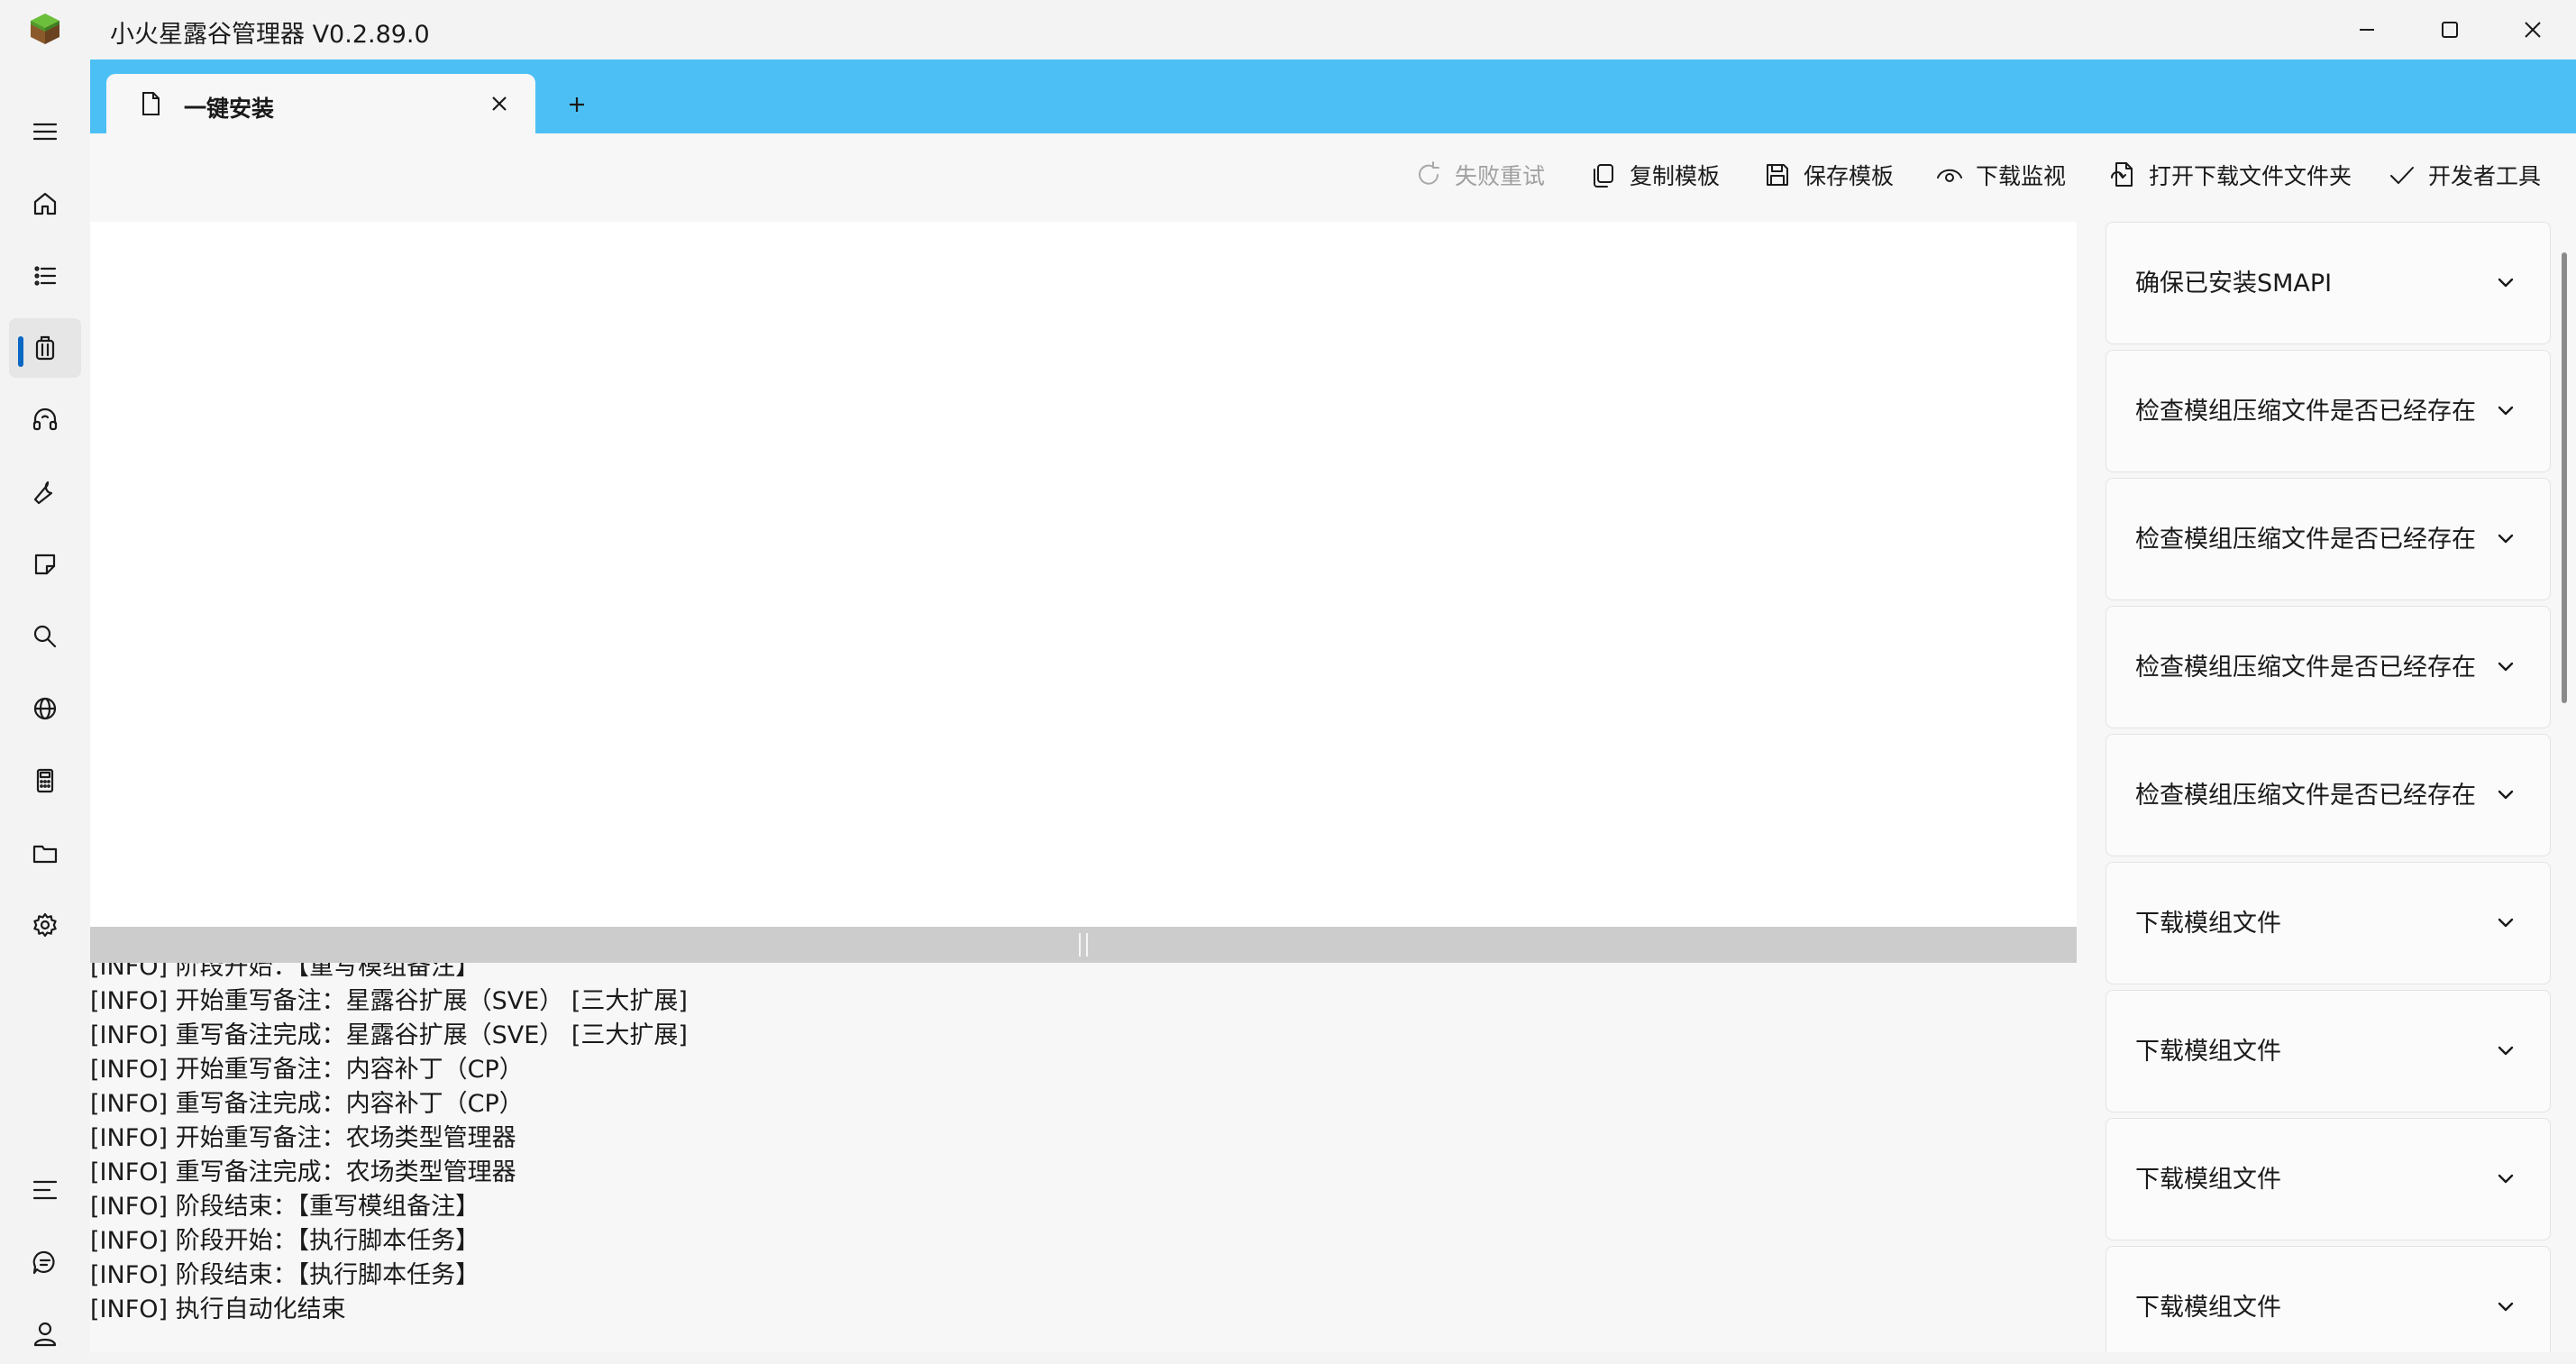  What do you see at coordinates (45, 925) in the screenshot?
I see `sidebar-item-settings` at bounding box center [45, 925].